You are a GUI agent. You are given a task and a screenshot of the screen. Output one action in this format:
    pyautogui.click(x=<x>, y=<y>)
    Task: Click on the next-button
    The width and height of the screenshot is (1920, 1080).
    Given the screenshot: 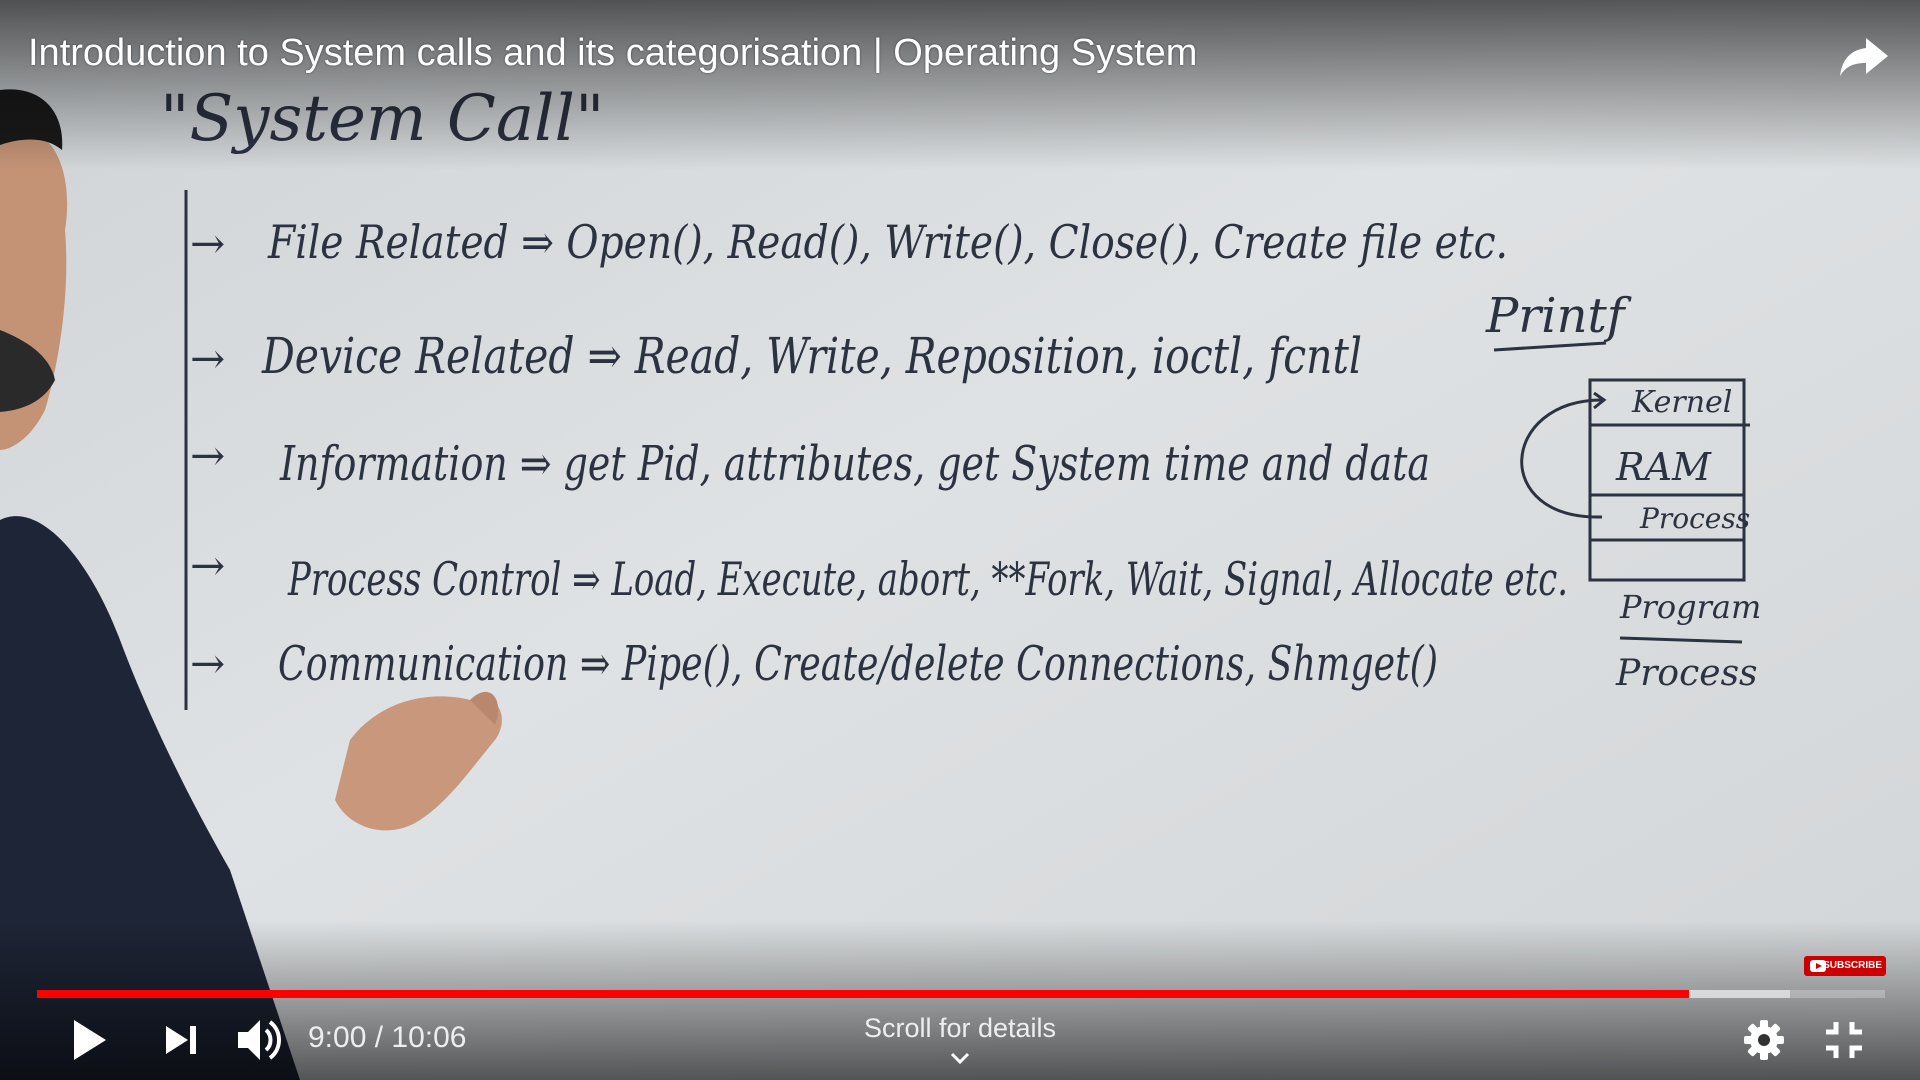 What is the action you would take?
    pyautogui.click(x=182, y=1040)
    